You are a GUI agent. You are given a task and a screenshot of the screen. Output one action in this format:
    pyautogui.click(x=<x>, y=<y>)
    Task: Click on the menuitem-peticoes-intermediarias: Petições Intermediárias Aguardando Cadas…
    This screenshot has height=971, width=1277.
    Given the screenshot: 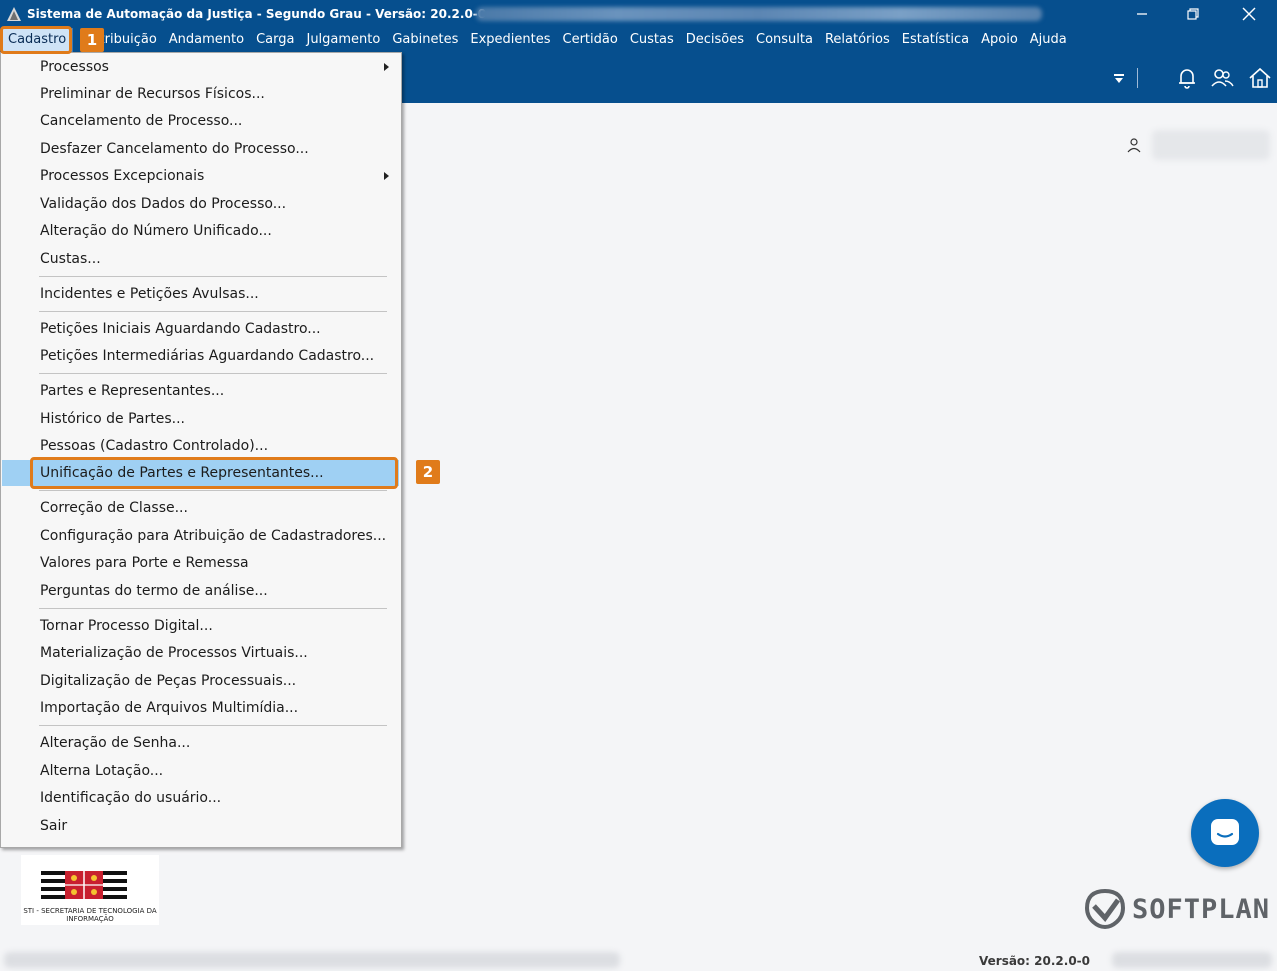 What is the action you would take?
    pyautogui.click(x=200, y=356)
    